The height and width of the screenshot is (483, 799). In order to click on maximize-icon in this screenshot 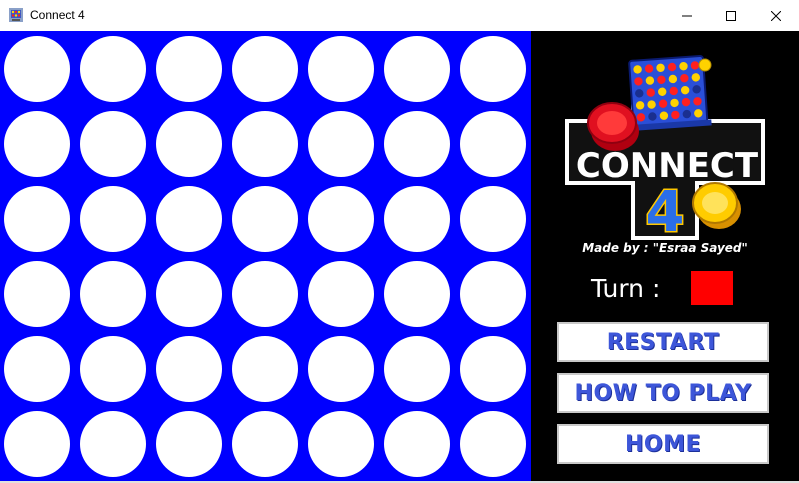, I will do `click(730, 15)`.